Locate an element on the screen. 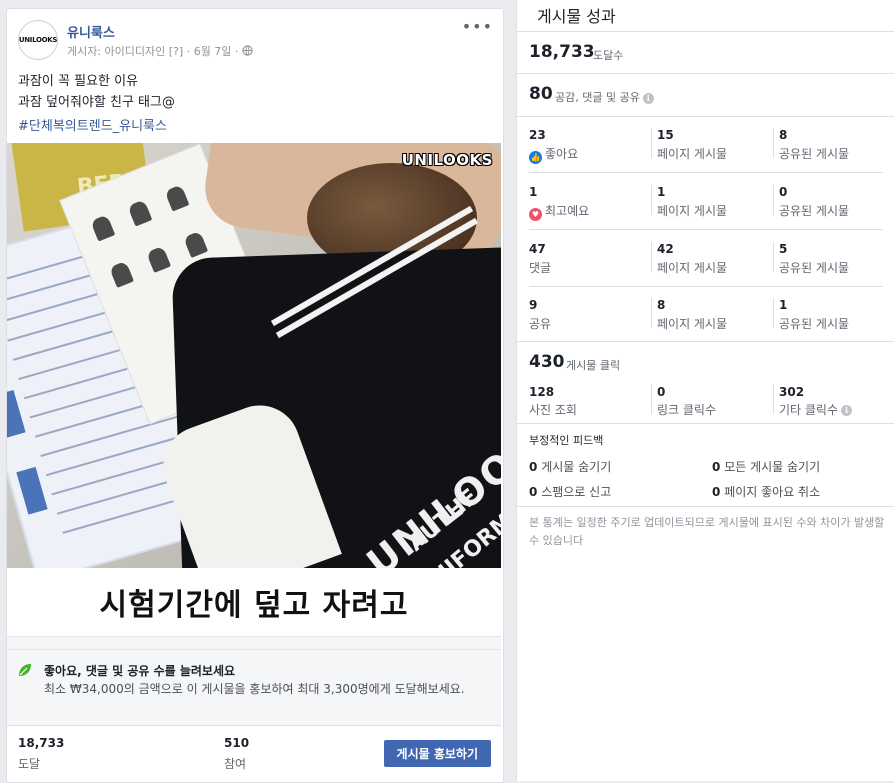  comments-label: 댓글 is located at coordinates (540, 268).